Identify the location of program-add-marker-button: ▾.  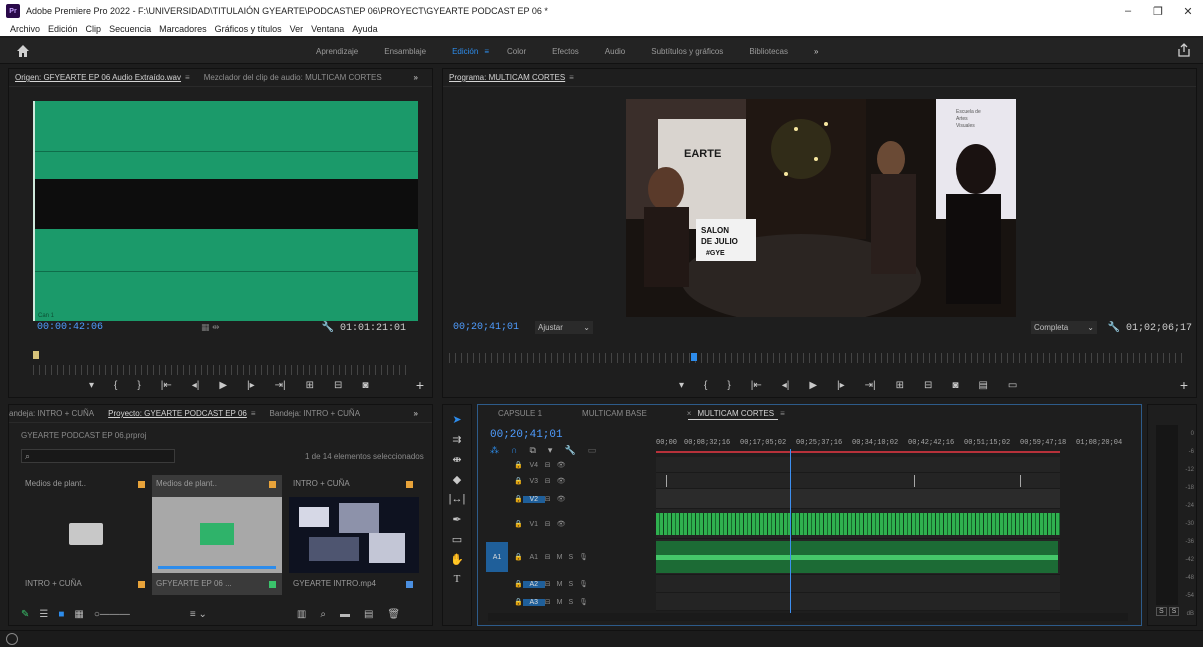
(681, 385).